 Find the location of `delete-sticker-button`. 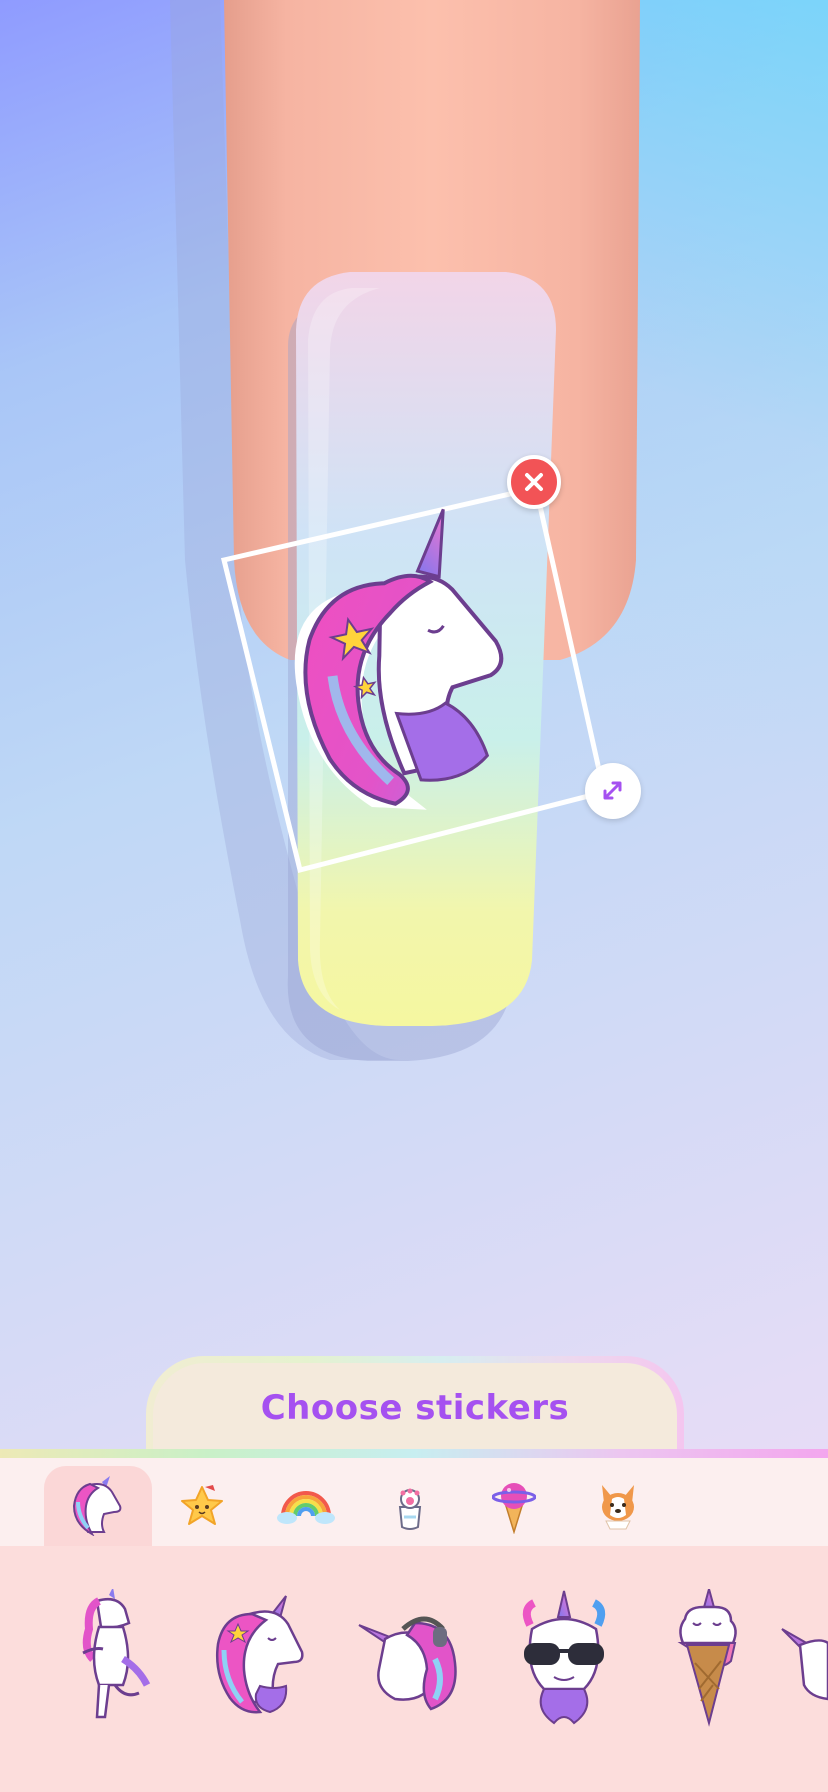

delete-sticker-button is located at coordinates (534, 482).